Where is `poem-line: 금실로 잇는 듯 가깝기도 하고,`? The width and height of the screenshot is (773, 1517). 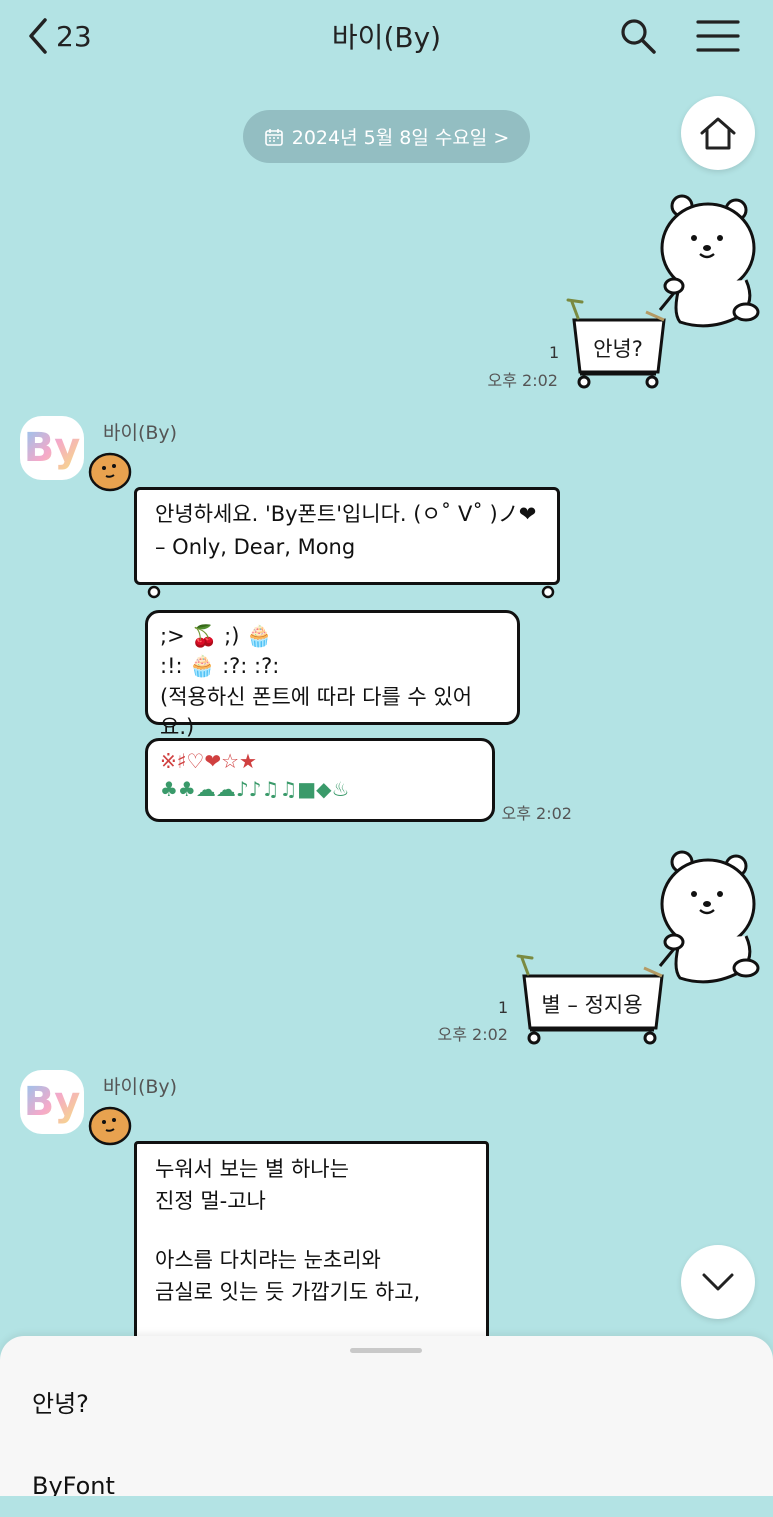 poem-line: 금실로 잇는 듯 가깝기도 하고, is located at coordinates (288, 1291).